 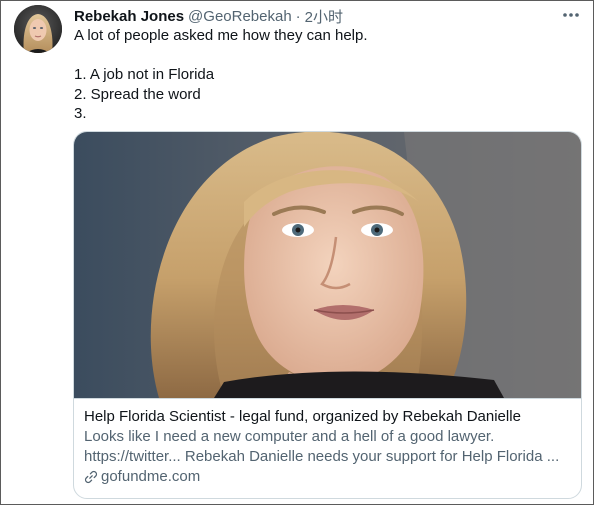 What do you see at coordinates (129, 16) in the screenshot?
I see `display-name: Rebekah Jones` at bounding box center [129, 16].